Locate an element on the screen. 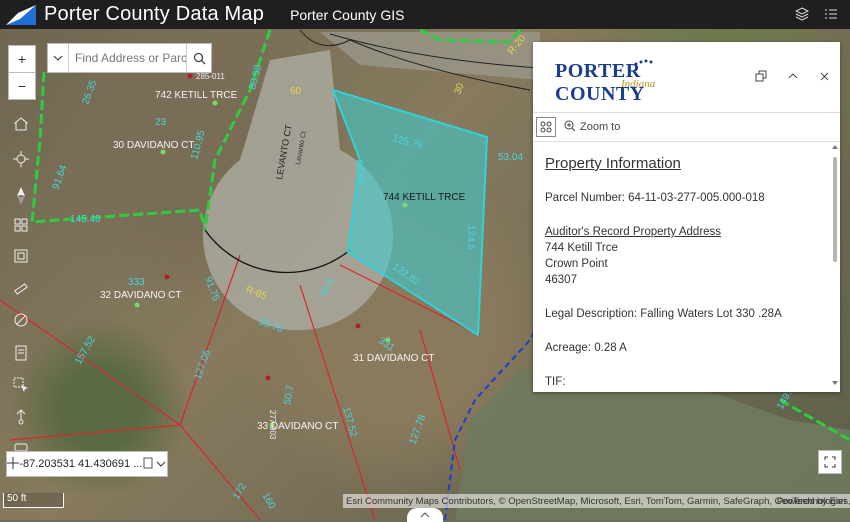  svg-text: 26.35 is located at coordinates (89, 92).